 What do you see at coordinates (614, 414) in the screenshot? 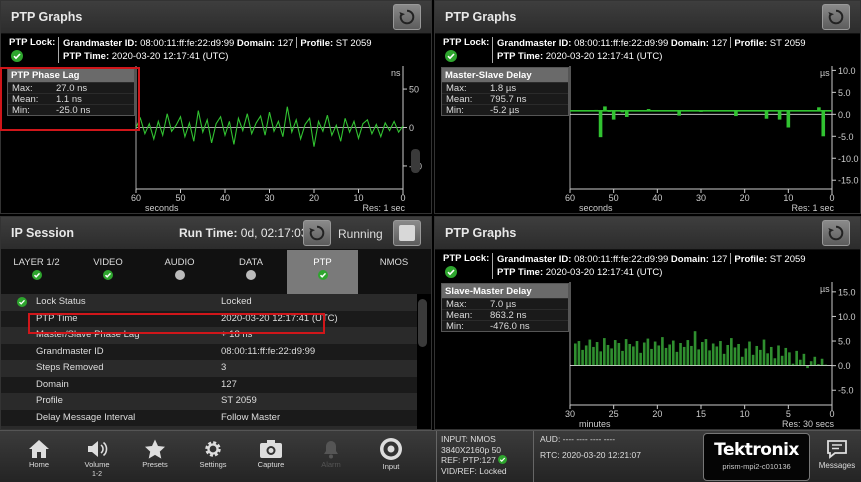
I see `x-tick-label: 25` at bounding box center [614, 414].